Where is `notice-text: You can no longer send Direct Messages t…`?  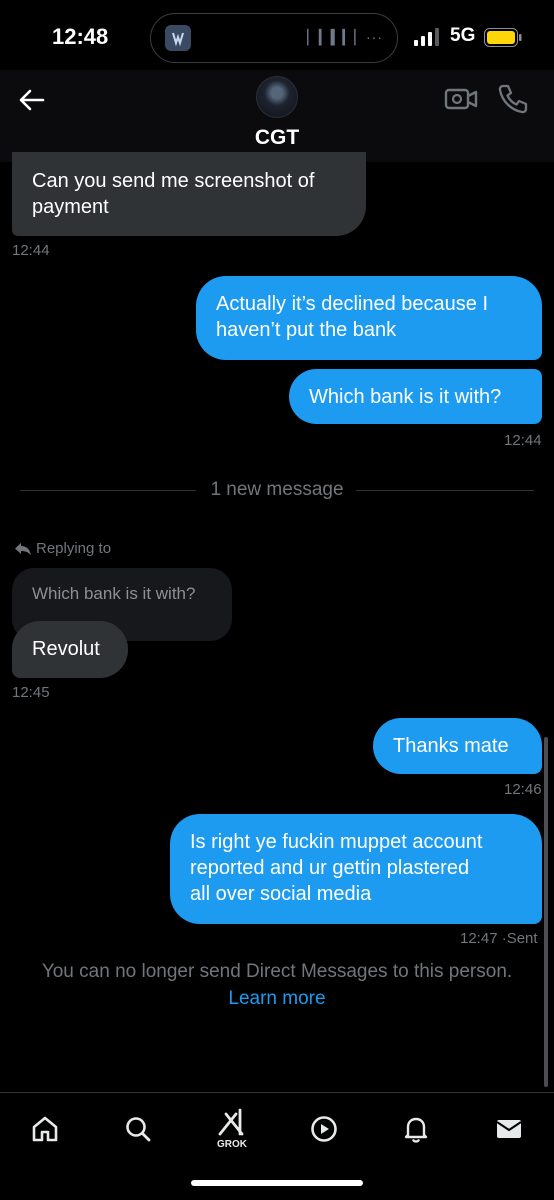 notice-text: You can no longer send Direct Messages t… is located at coordinates (277, 971).